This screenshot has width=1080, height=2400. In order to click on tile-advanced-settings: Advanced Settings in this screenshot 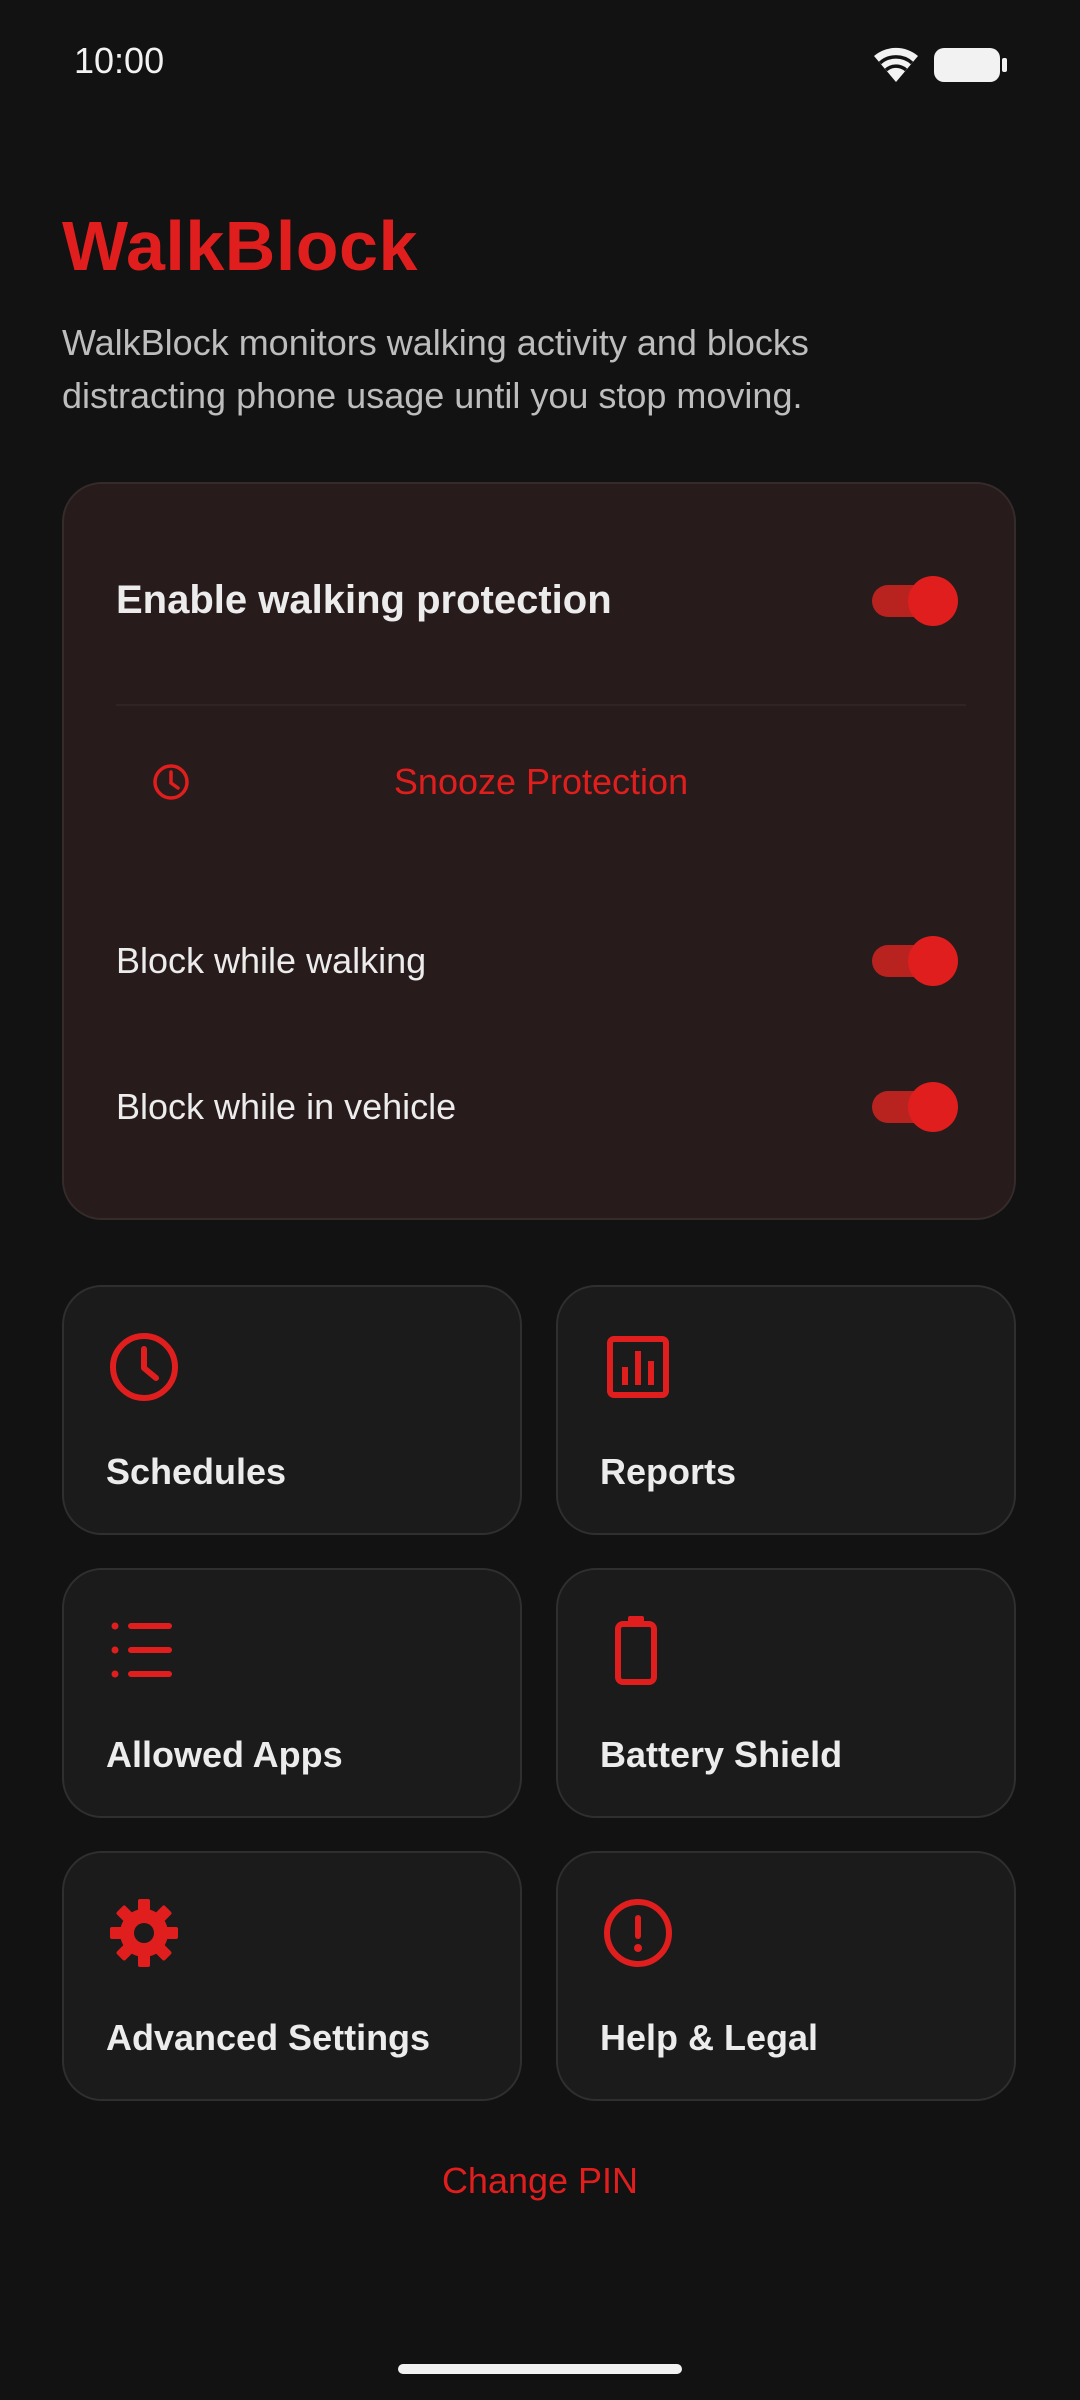, I will do `click(292, 1976)`.